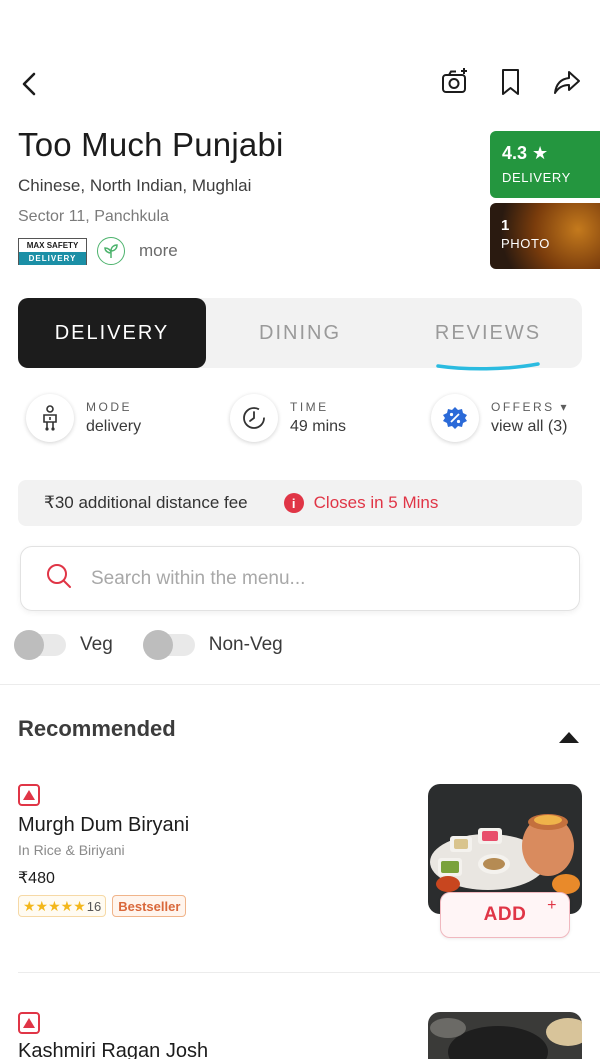  I want to click on camera-add-icon, so click(455, 82).